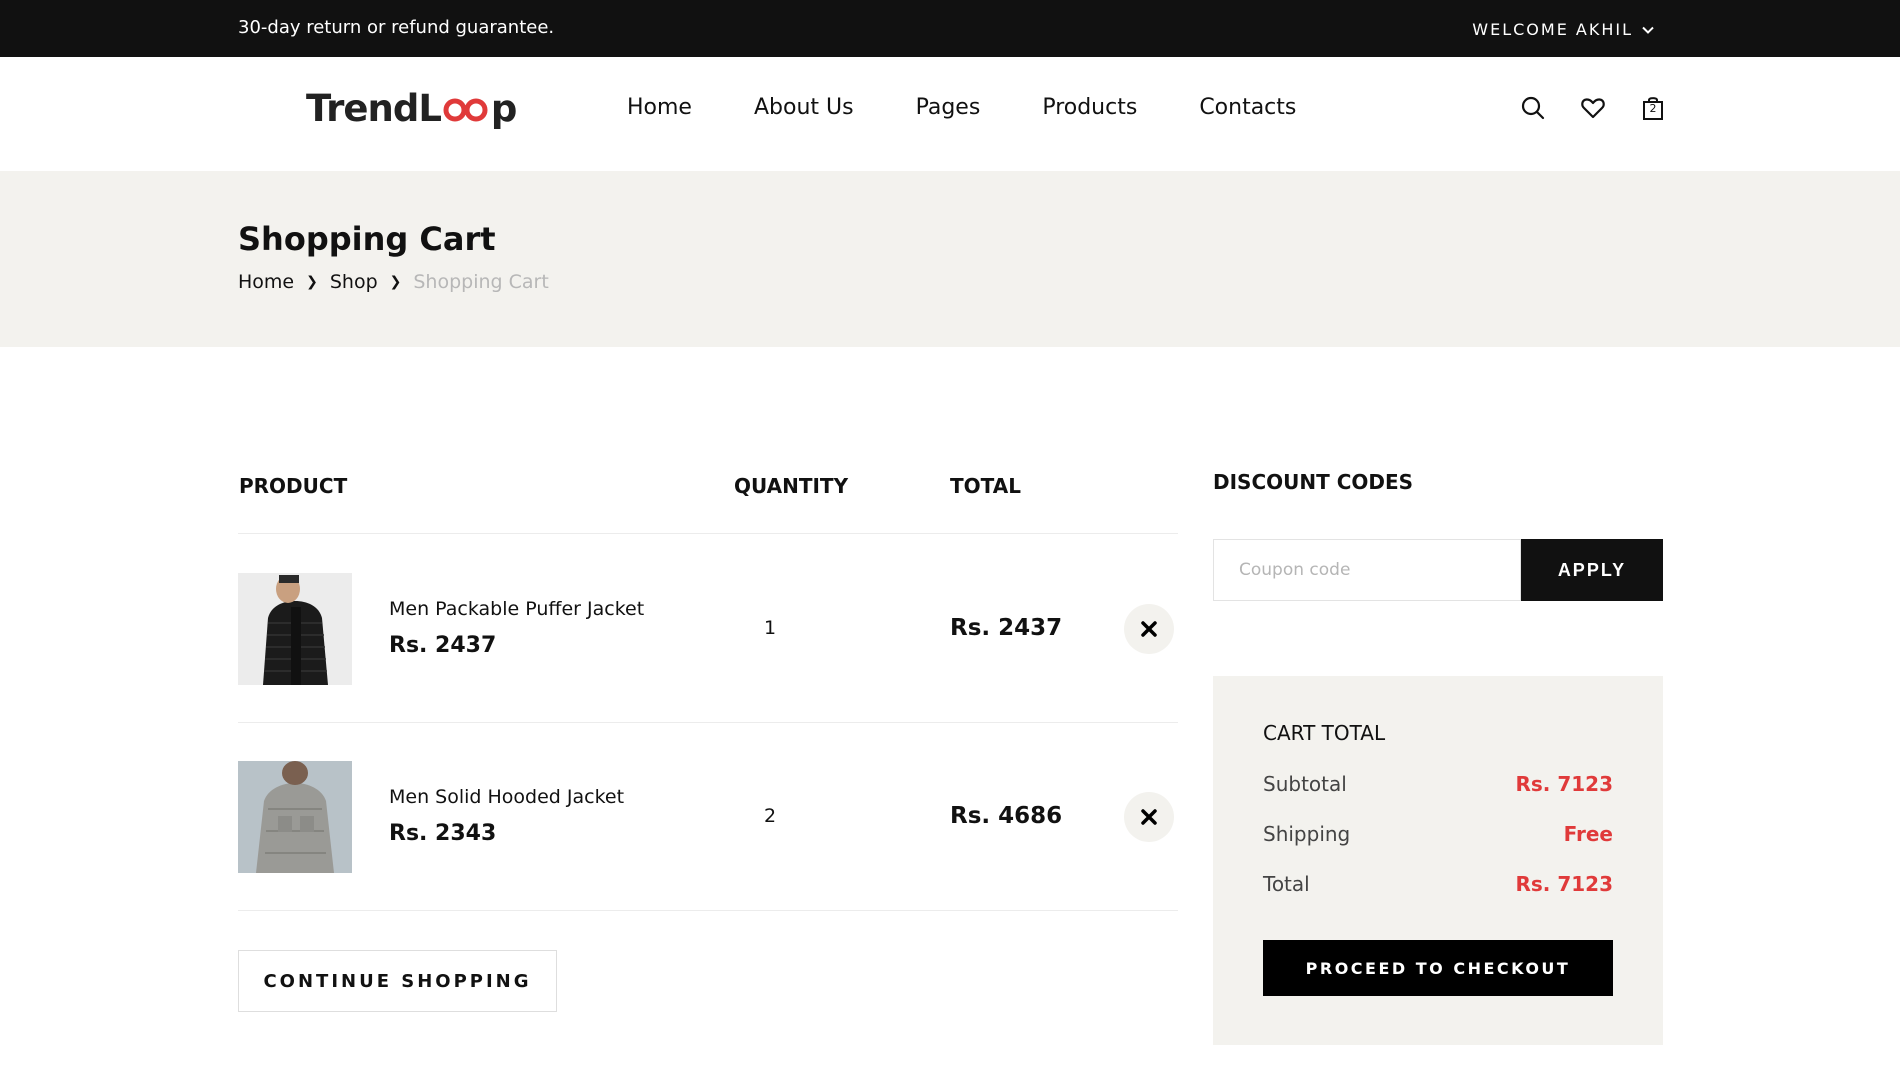 This screenshot has width=1900, height=1079. I want to click on subtotal-label: Subtotal, so click(1305, 784).